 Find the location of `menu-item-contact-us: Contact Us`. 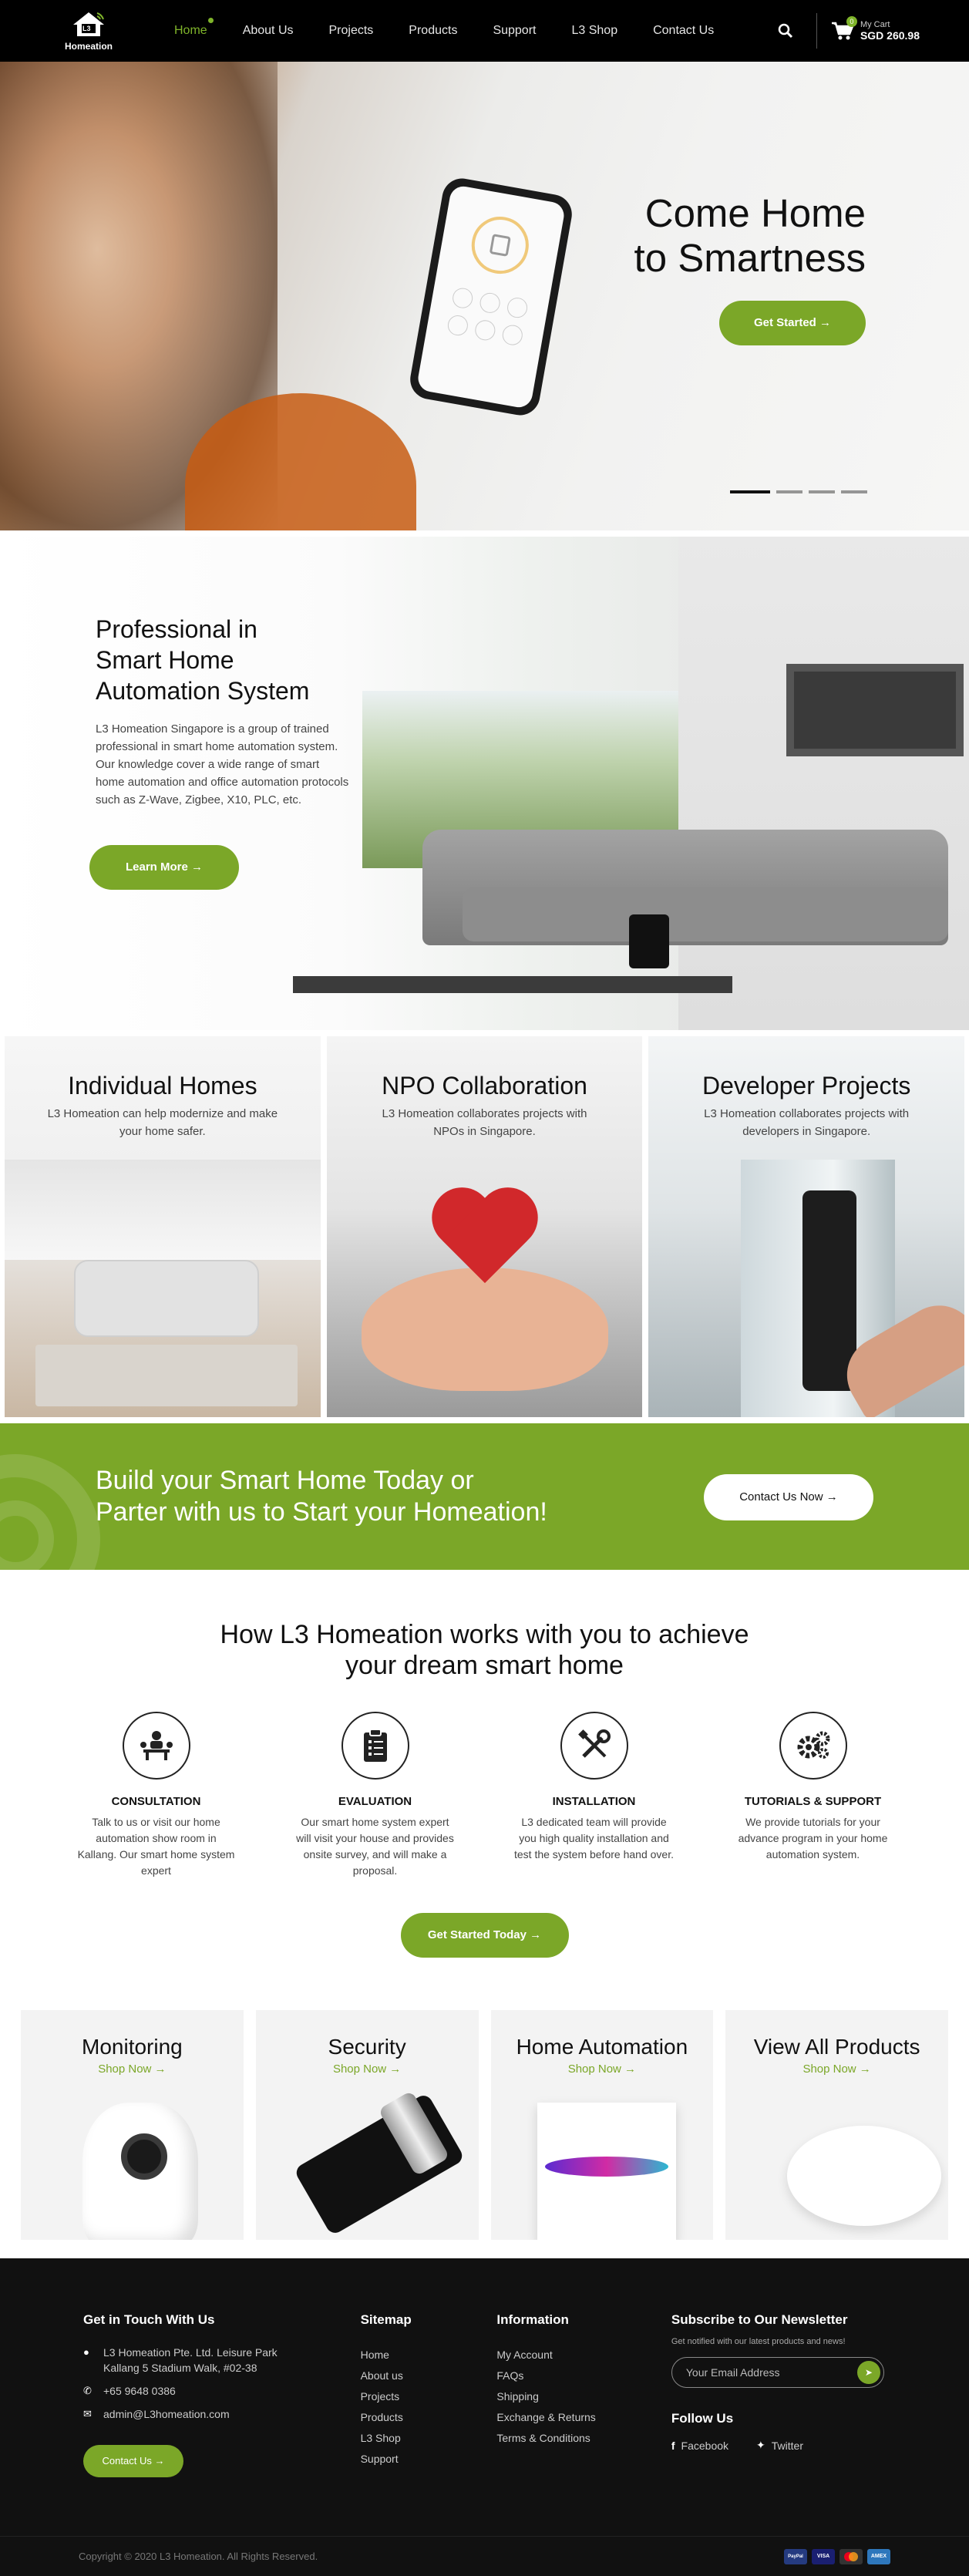

menu-item-contact-us: Contact Us is located at coordinates (683, 31).